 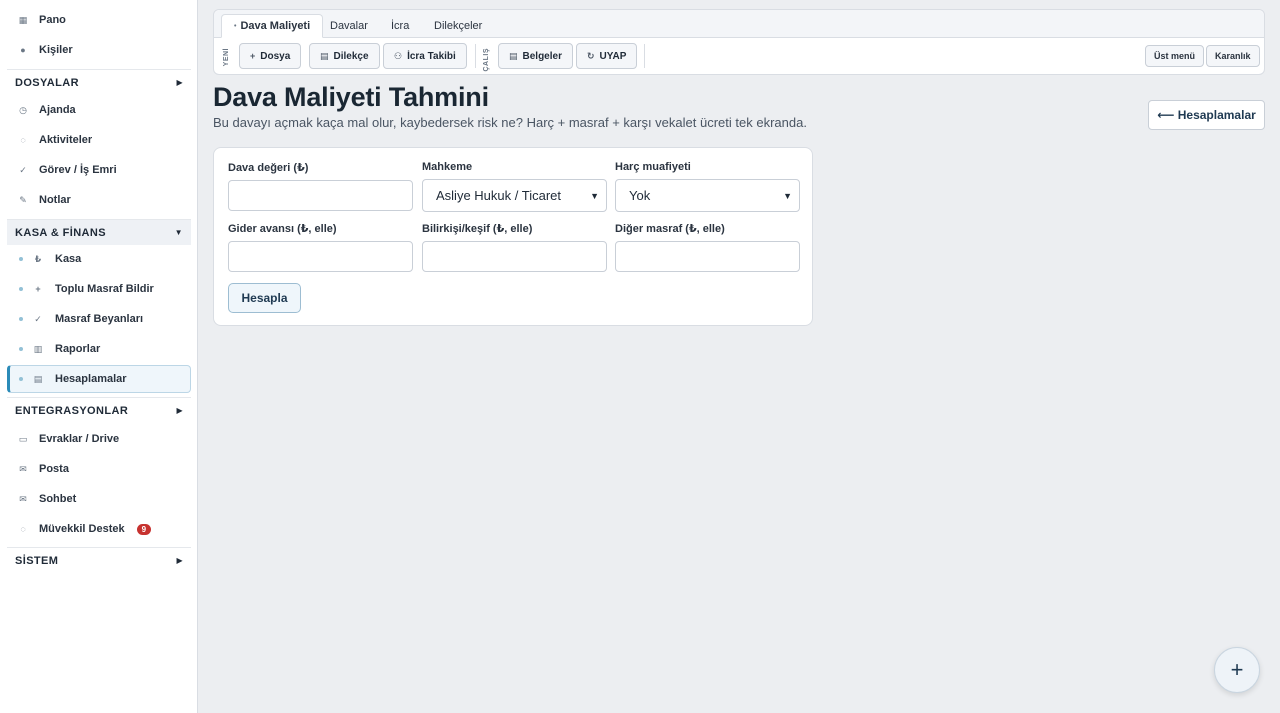 What do you see at coordinates (99, 50) in the screenshot?
I see `sidebar-item-kisiler: ● Kişiler` at bounding box center [99, 50].